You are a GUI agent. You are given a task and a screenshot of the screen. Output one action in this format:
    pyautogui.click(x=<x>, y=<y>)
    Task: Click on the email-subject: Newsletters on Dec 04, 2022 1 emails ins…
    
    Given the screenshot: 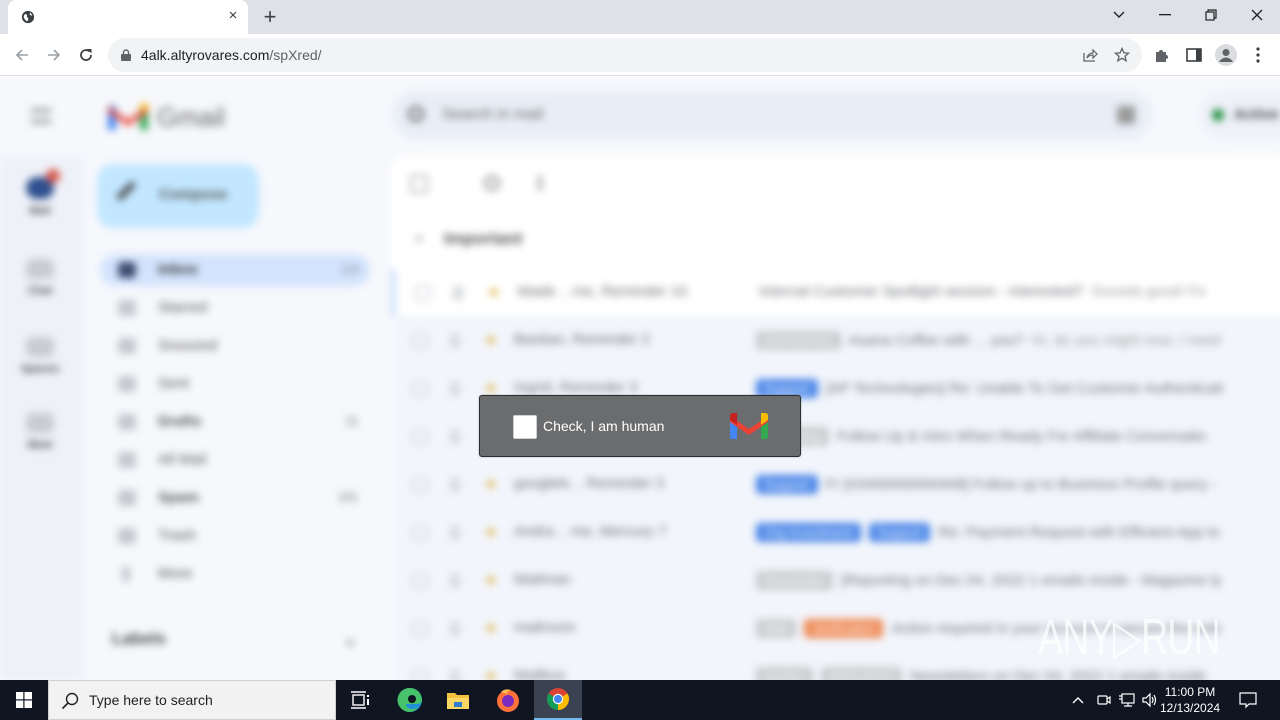 What is the action you would take?
    pyautogui.click(x=1058, y=674)
    